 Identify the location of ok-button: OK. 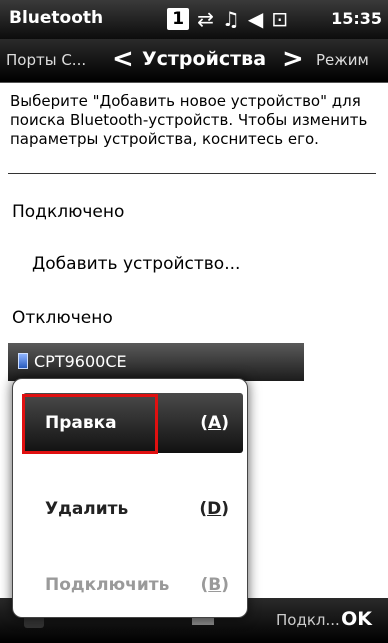
(356, 619).